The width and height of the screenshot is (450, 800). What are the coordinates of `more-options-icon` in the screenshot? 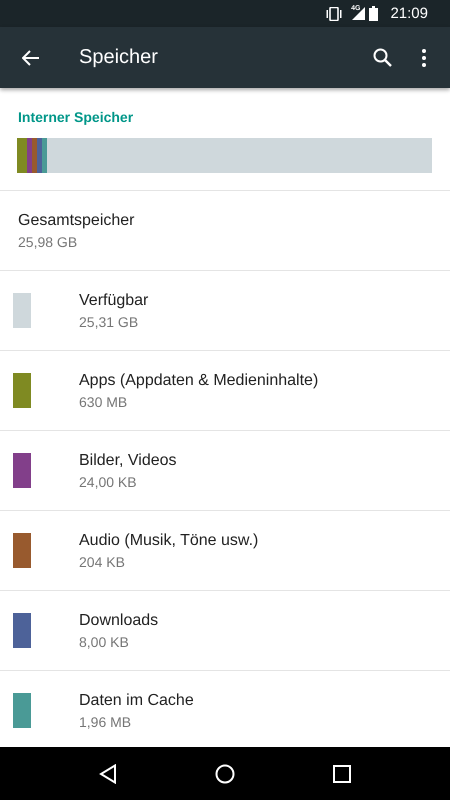 It's located at (424, 57).